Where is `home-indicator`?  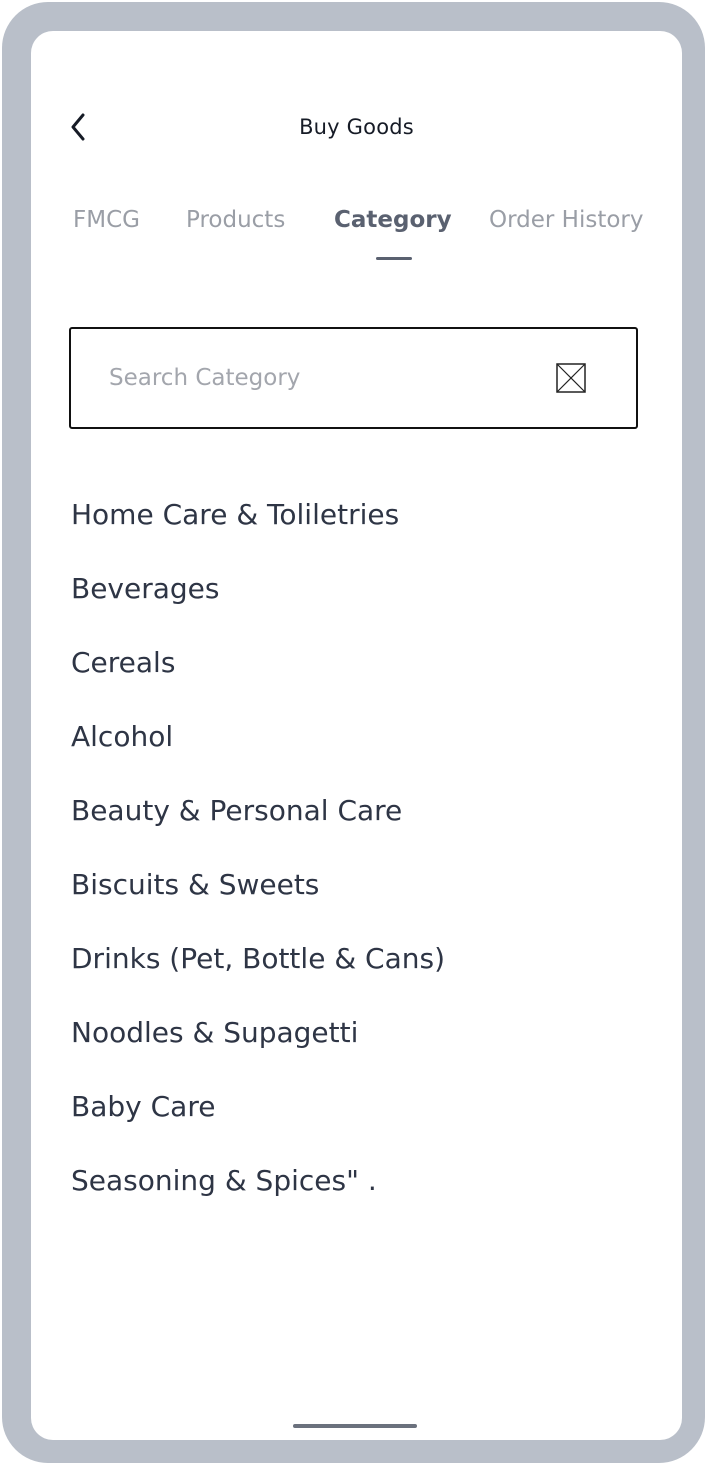 home-indicator is located at coordinates (355, 1426).